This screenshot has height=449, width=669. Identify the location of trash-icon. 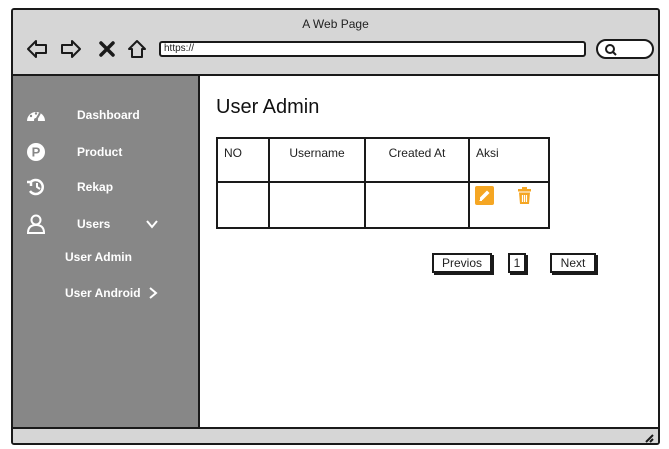
(524, 195).